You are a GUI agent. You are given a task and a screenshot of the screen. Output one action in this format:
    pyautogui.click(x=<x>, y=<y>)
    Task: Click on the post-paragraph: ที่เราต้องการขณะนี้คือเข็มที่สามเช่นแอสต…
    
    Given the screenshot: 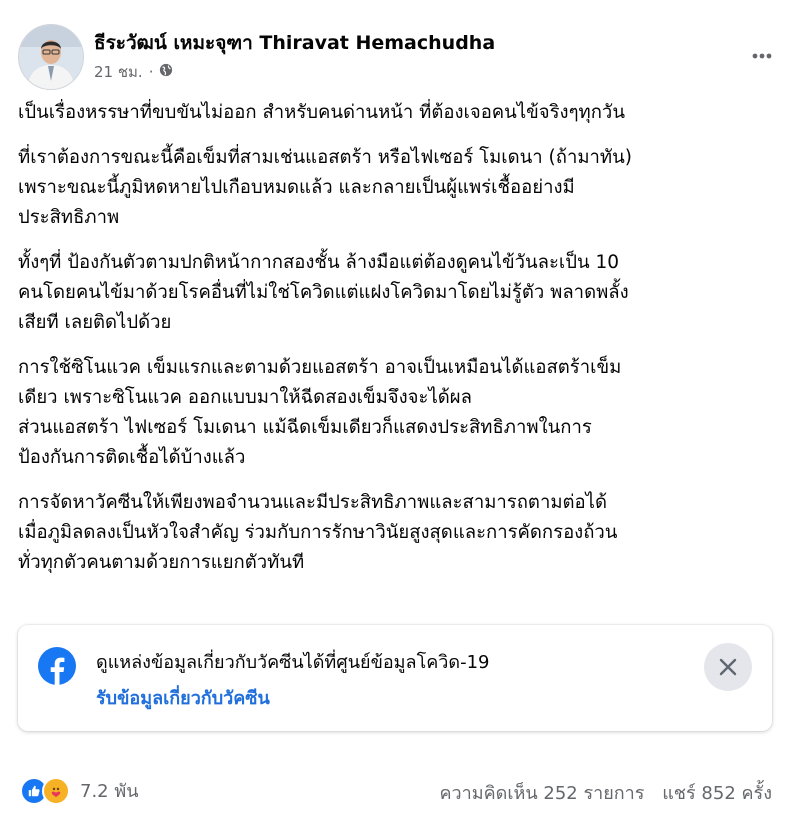 What is the action you would take?
    pyautogui.click(x=325, y=187)
    